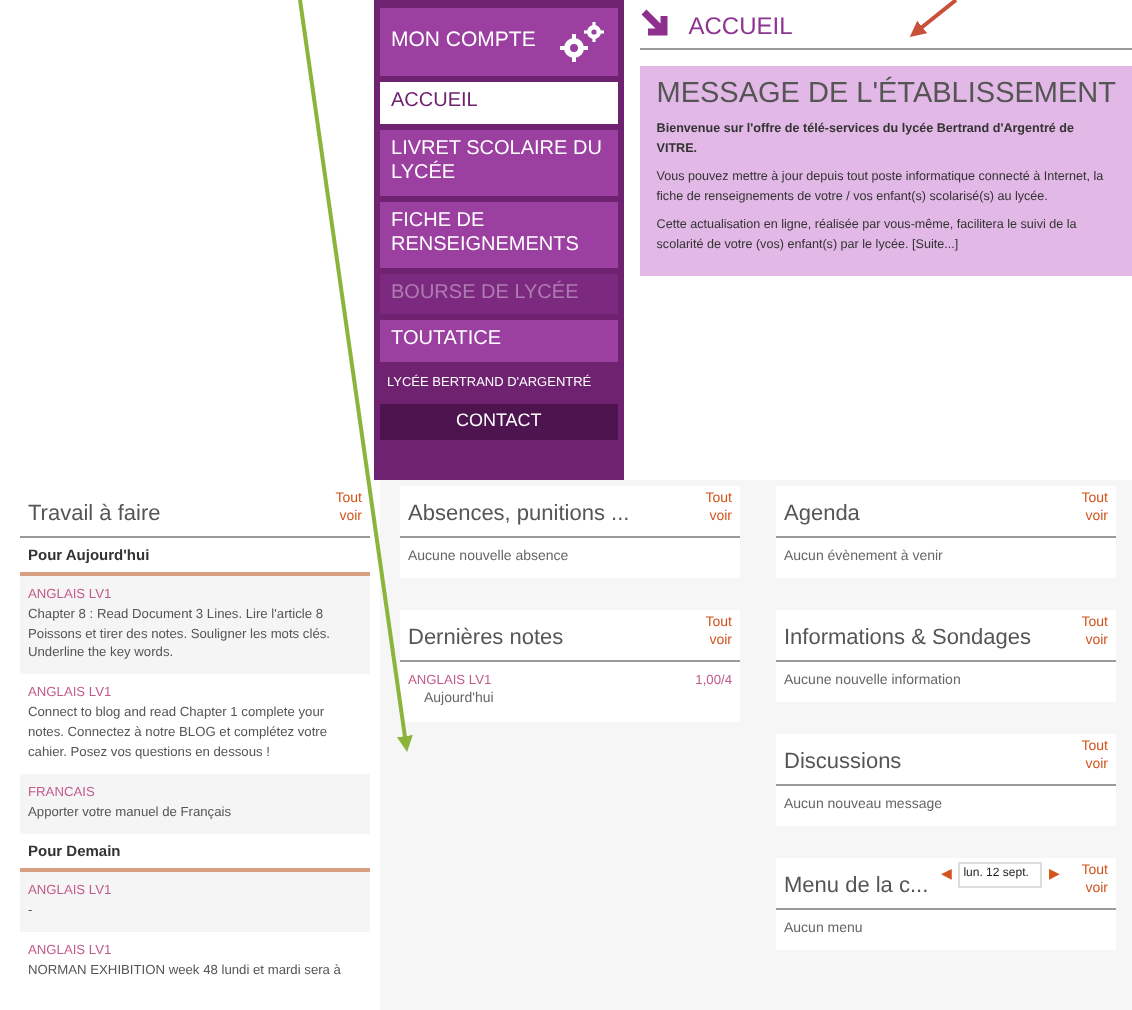  I want to click on gears-icon, so click(582, 42).